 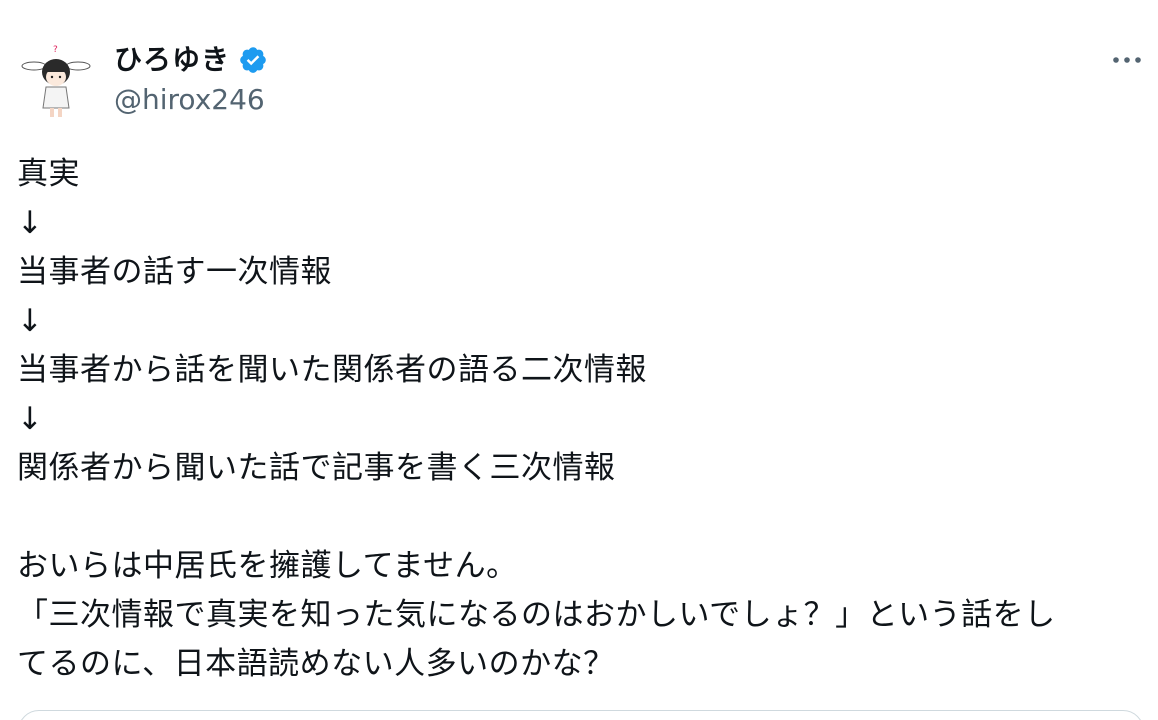 I want to click on tweet-line: 真実, so click(x=48, y=174).